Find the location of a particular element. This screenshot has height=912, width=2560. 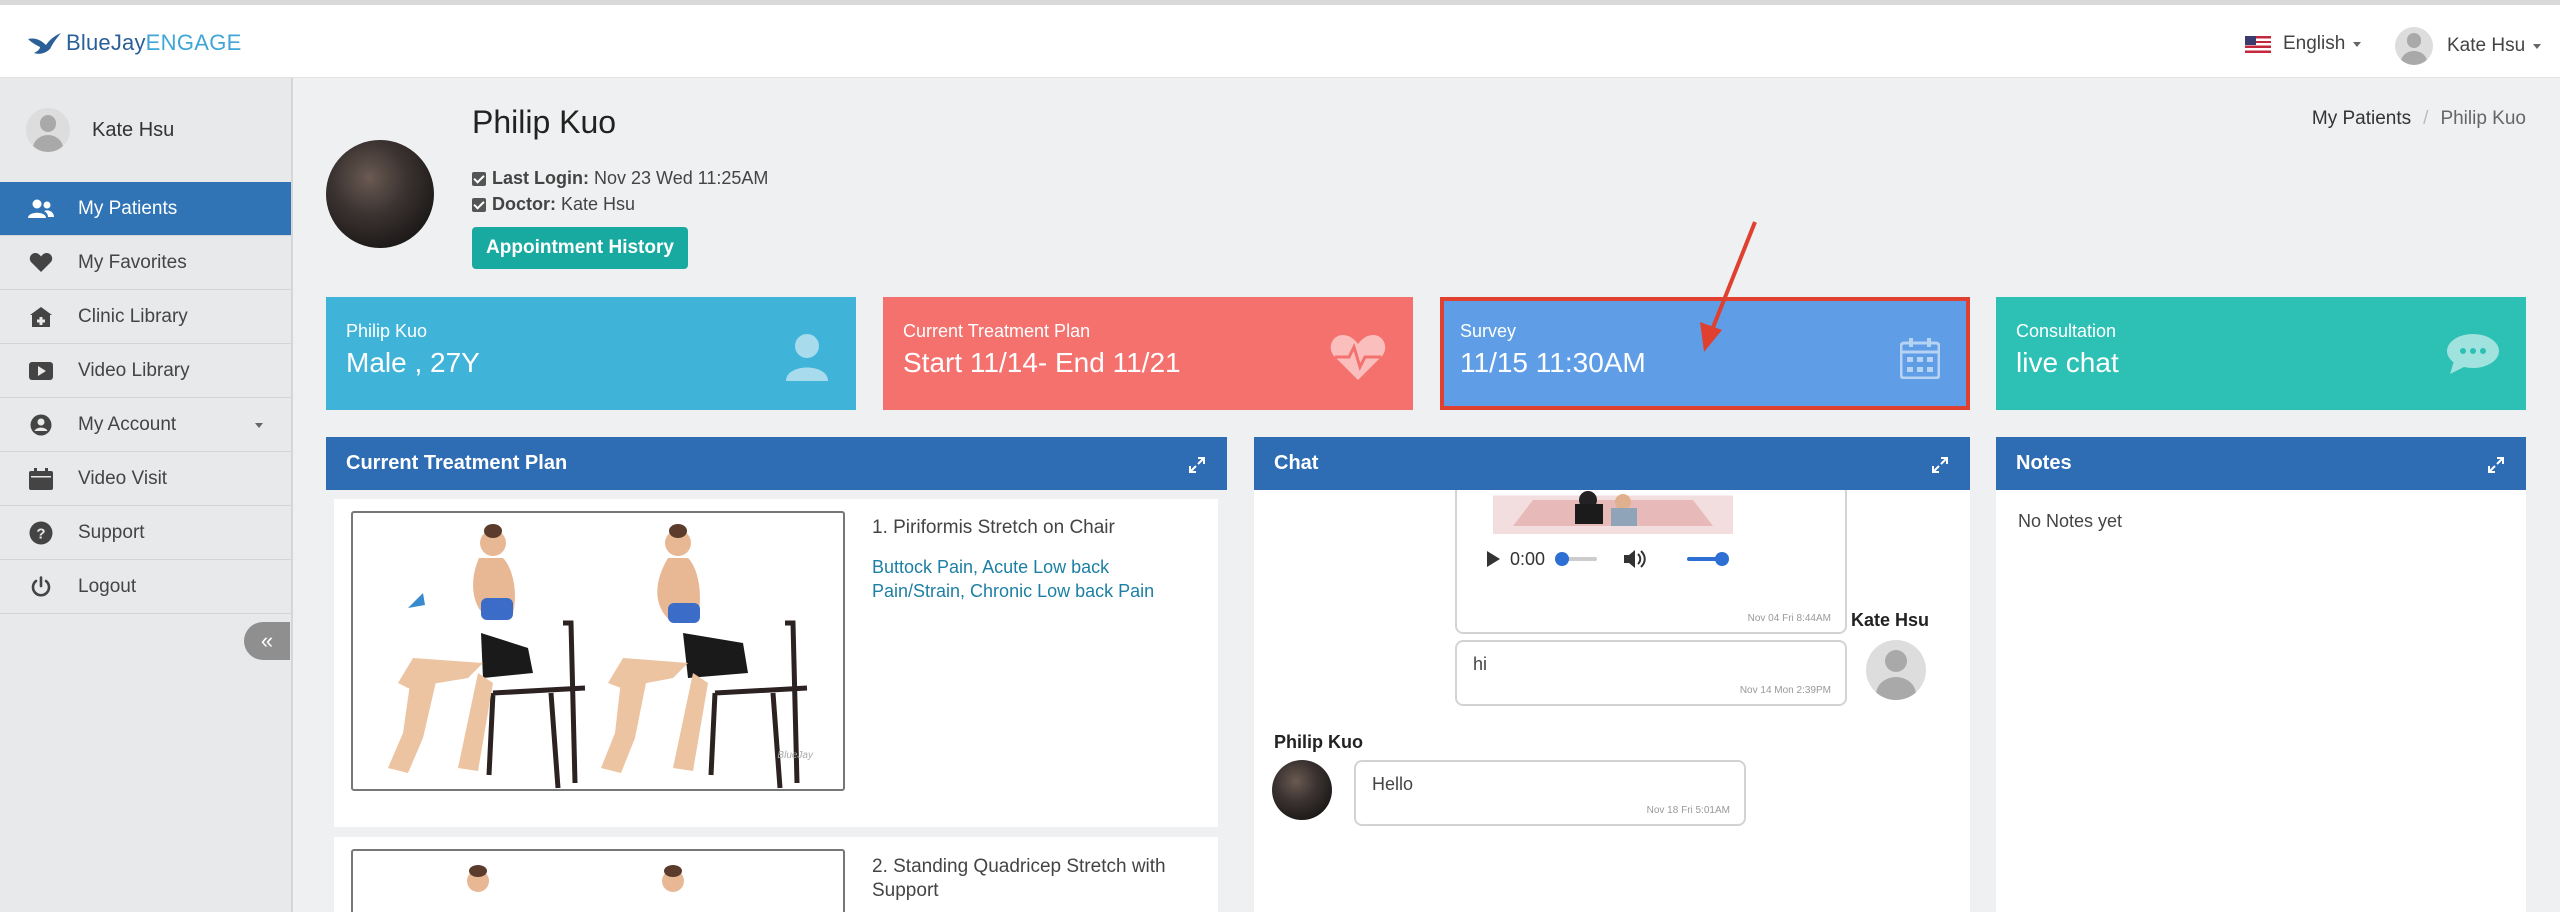

collapse-sidebar-button: « is located at coordinates (267, 641).